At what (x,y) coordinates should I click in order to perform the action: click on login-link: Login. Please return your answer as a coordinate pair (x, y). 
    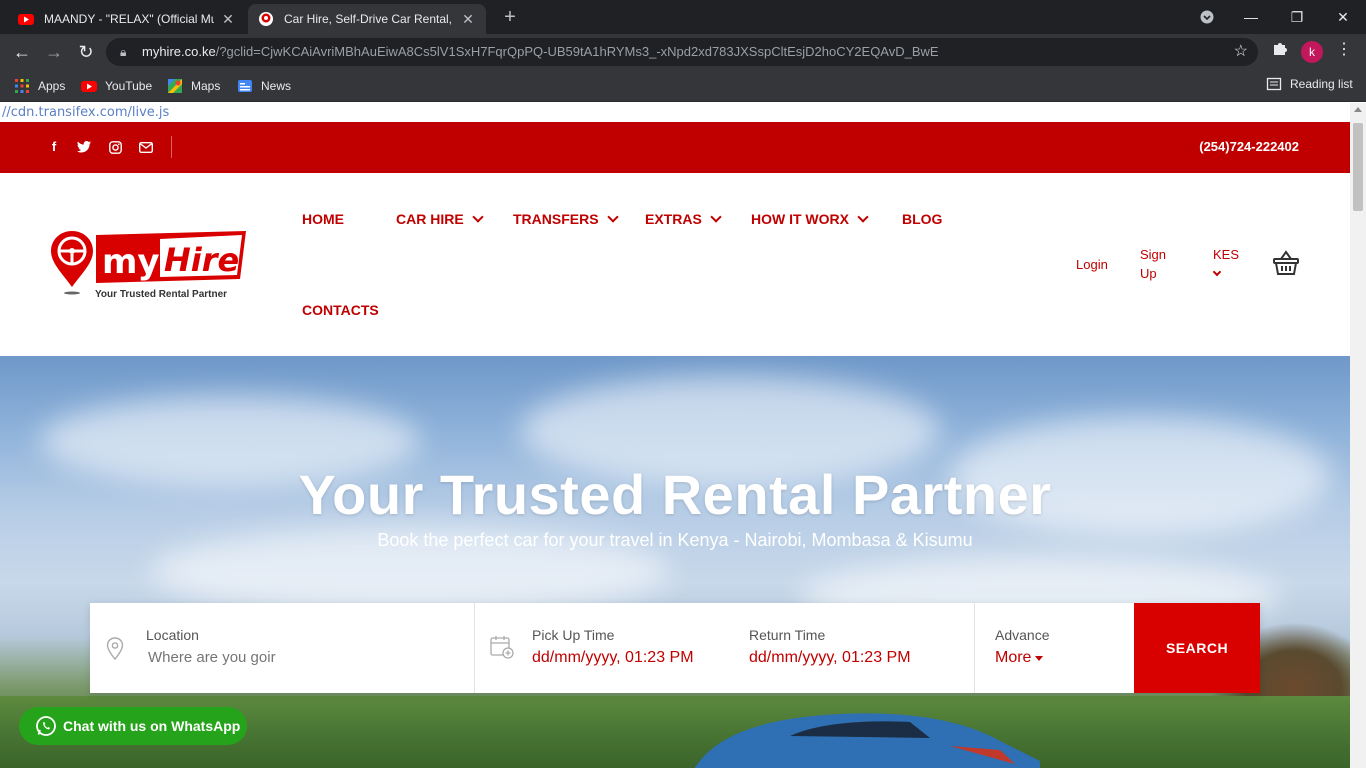
    Looking at the image, I should click on (1092, 264).